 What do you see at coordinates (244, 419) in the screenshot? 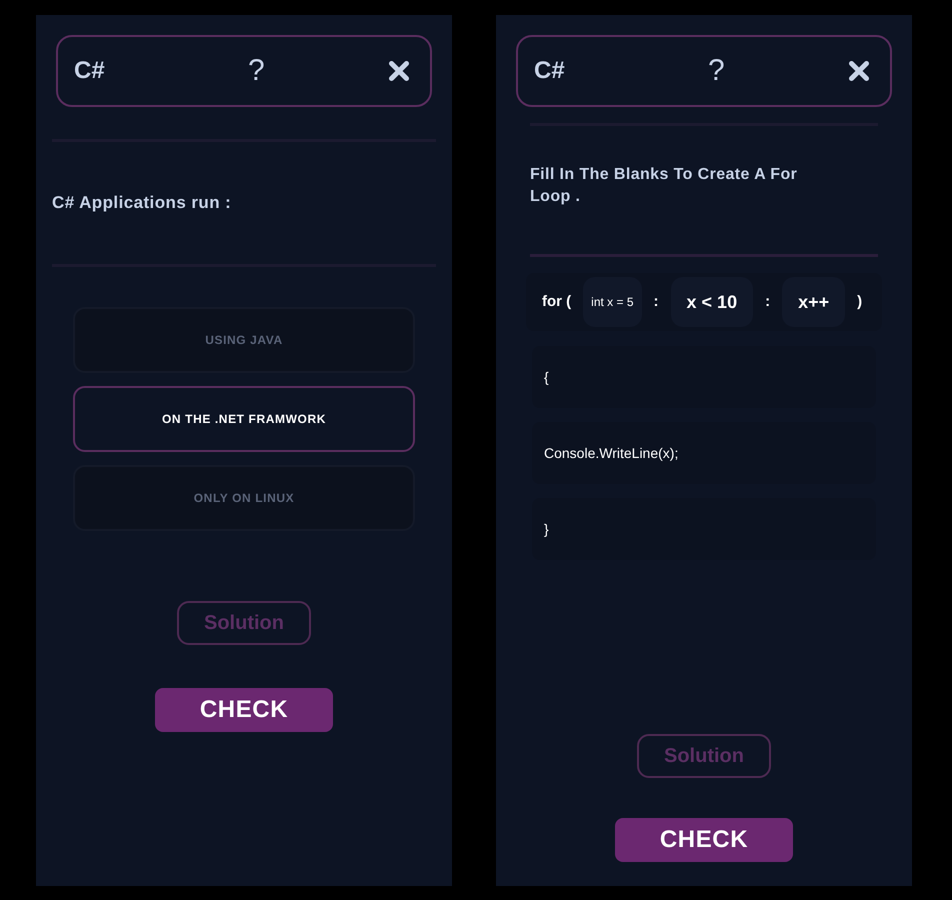
I see `answer-option: ON THE .NET FRAMWORK` at bounding box center [244, 419].